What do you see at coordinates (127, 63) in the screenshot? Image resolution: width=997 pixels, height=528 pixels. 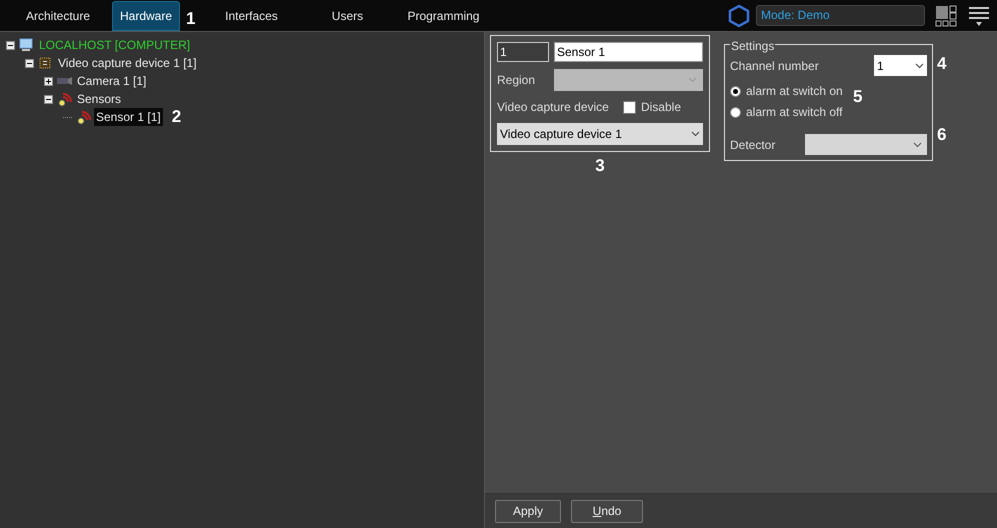 I see `tree-item: Video capture device 1 [1]` at bounding box center [127, 63].